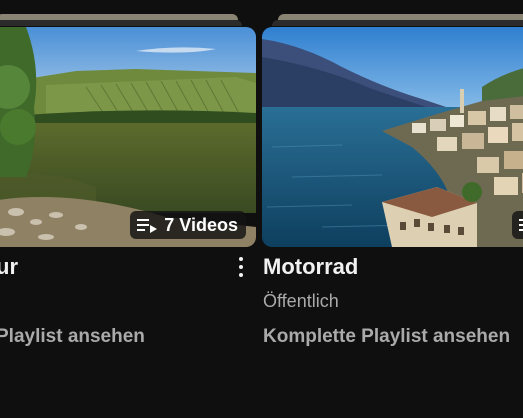  I want to click on playlist-title-motorrad: Motorrad, so click(310, 267).